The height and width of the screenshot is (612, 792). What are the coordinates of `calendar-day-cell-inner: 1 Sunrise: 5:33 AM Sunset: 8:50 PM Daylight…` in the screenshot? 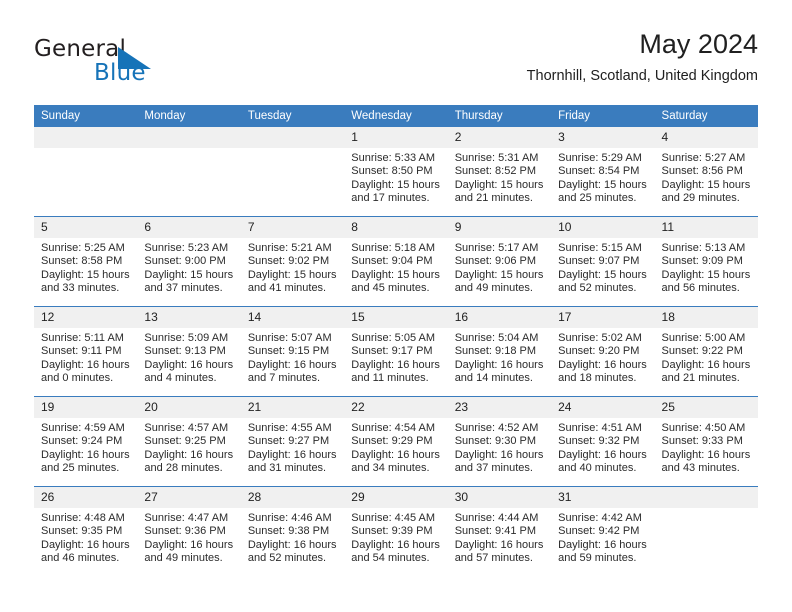 It's located at (396, 171).